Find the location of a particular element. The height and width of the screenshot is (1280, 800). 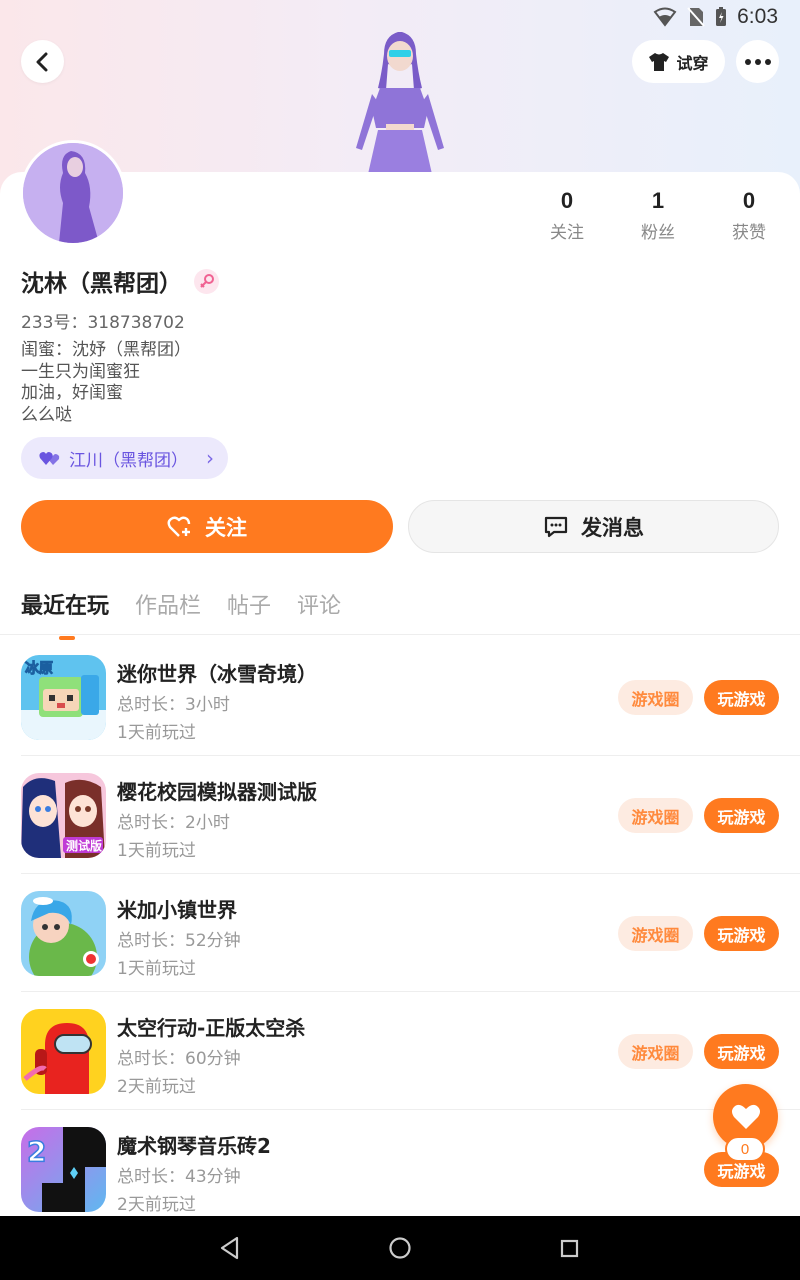

game-duration: 总时长：52分钟 is located at coordinates (179, 941).